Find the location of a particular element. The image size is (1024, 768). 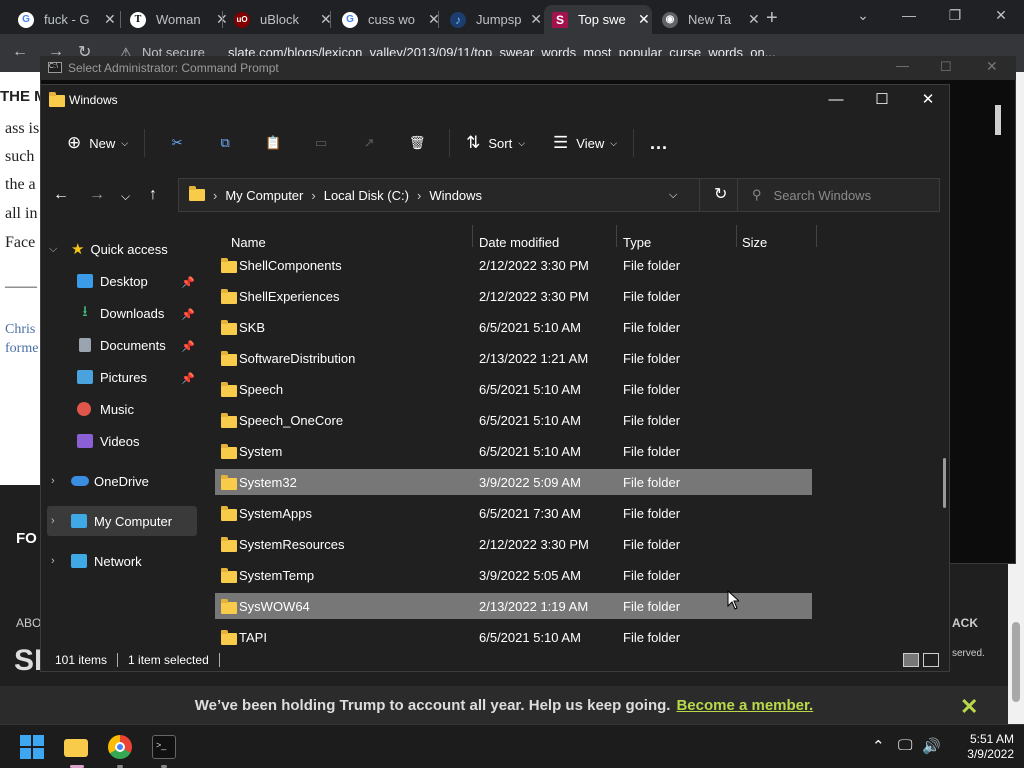

tab-search-icon: ⌄ is located at coordinates (863, 15).